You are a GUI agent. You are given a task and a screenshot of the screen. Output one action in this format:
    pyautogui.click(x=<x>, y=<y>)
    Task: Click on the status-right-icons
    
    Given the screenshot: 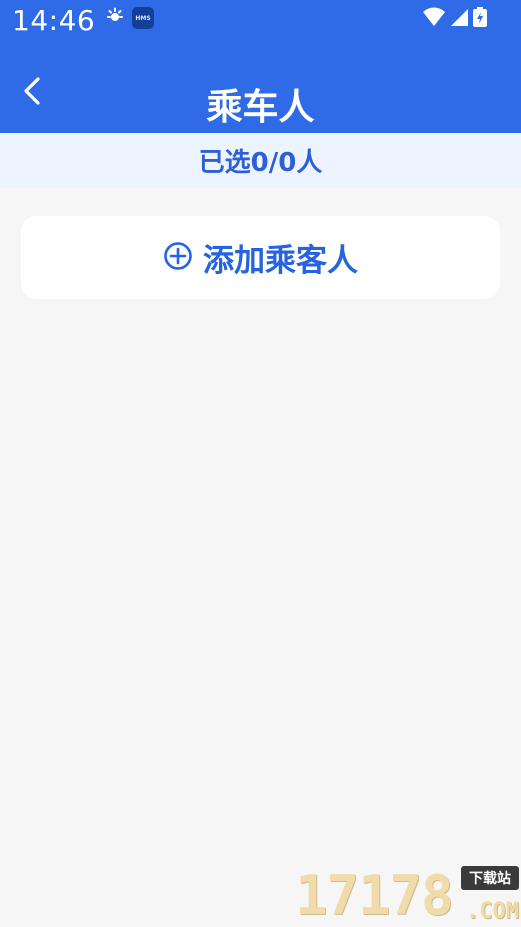 What is the action you would take?
    pyautogui.click(x=454, y=19)
    